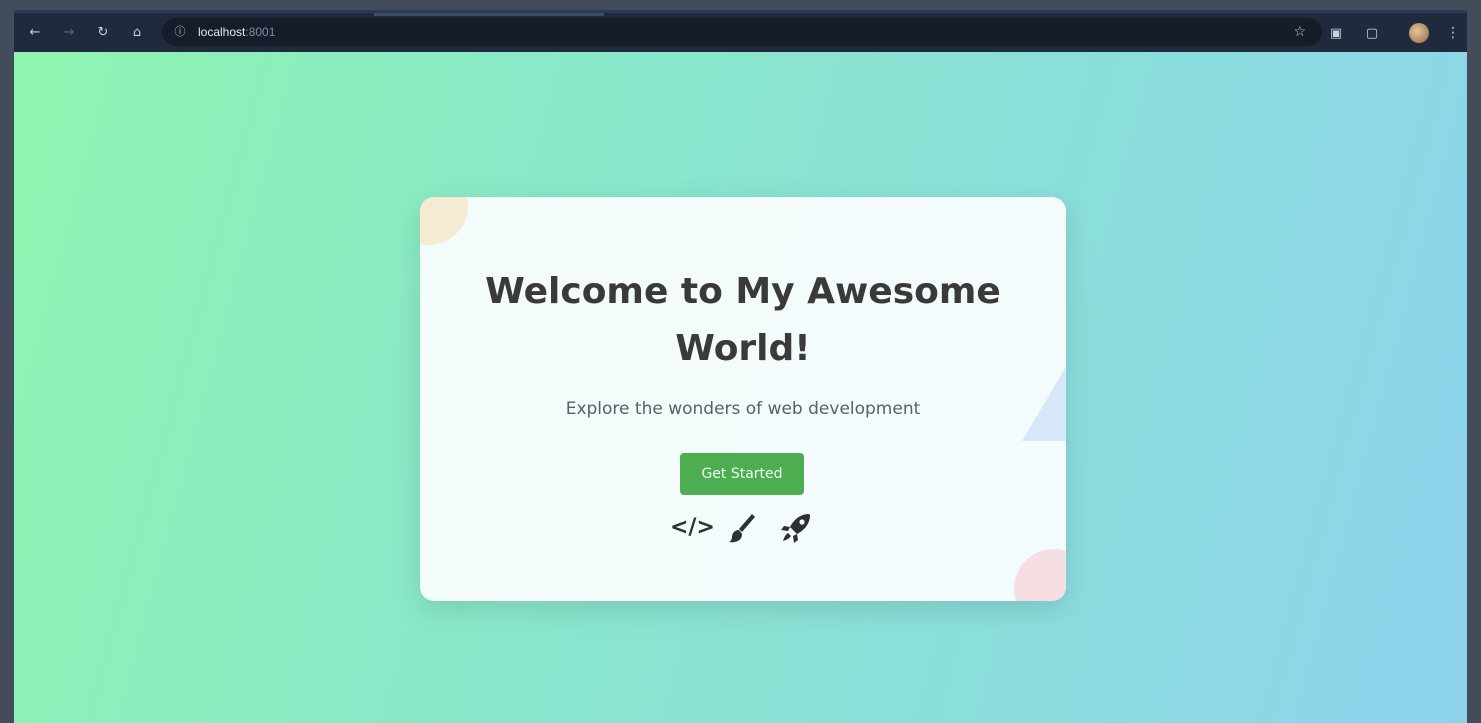  I want to click on get-started-button: Get Started, so click(742, 474).